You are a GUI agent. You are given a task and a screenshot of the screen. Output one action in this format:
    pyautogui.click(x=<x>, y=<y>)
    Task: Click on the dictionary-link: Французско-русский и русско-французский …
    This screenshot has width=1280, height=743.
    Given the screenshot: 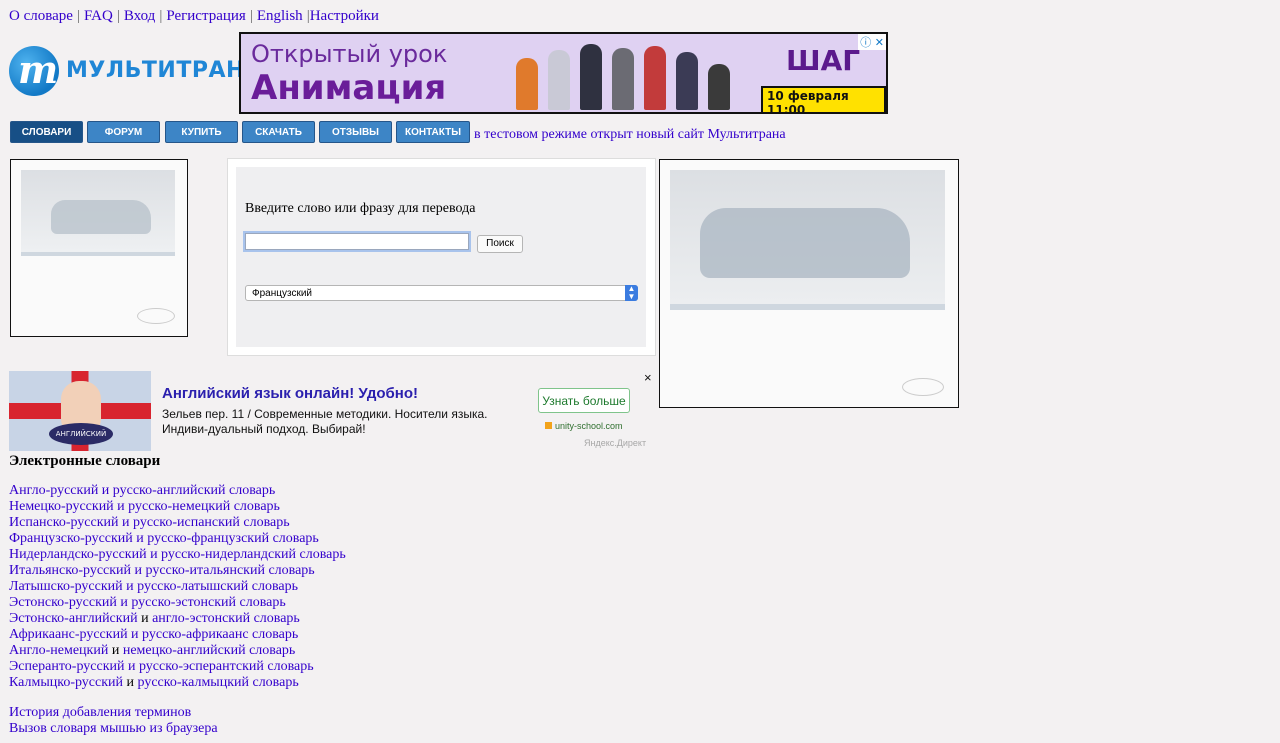 What is the action you would take?
    pyautogui.click(x=164, y=538)
    